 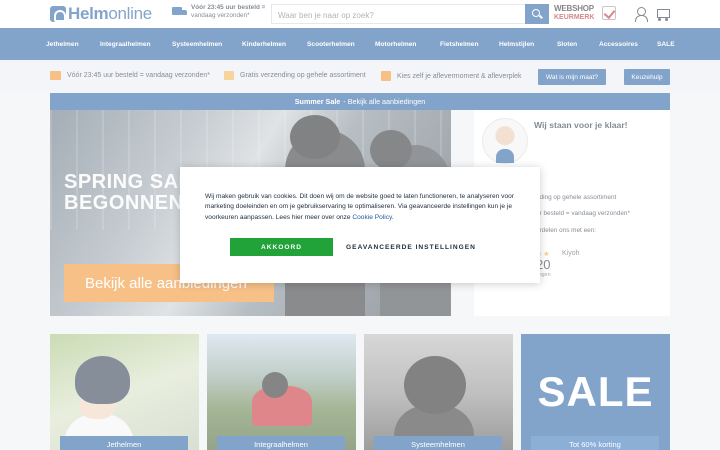 I want to click on cookie-policy-link: Cookie Policy, so click(x=371, y=217).